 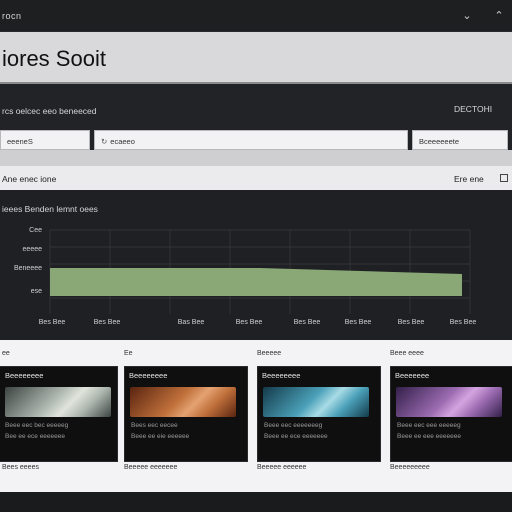 What do you see at coordinates (256, 178) in the screenshot?
I see `section-bar: Ane enec ione Ere ene` at bounding box center [256, 178].